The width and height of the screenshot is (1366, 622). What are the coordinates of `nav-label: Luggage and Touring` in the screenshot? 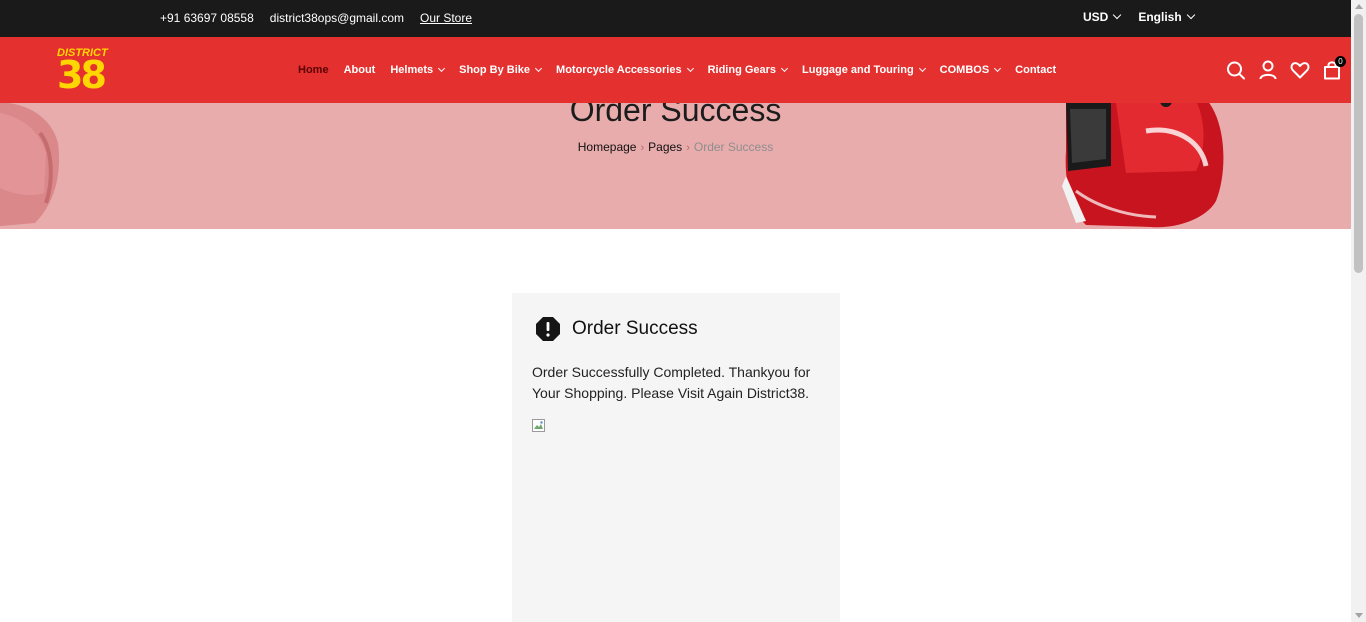 It's located at (858, 70).